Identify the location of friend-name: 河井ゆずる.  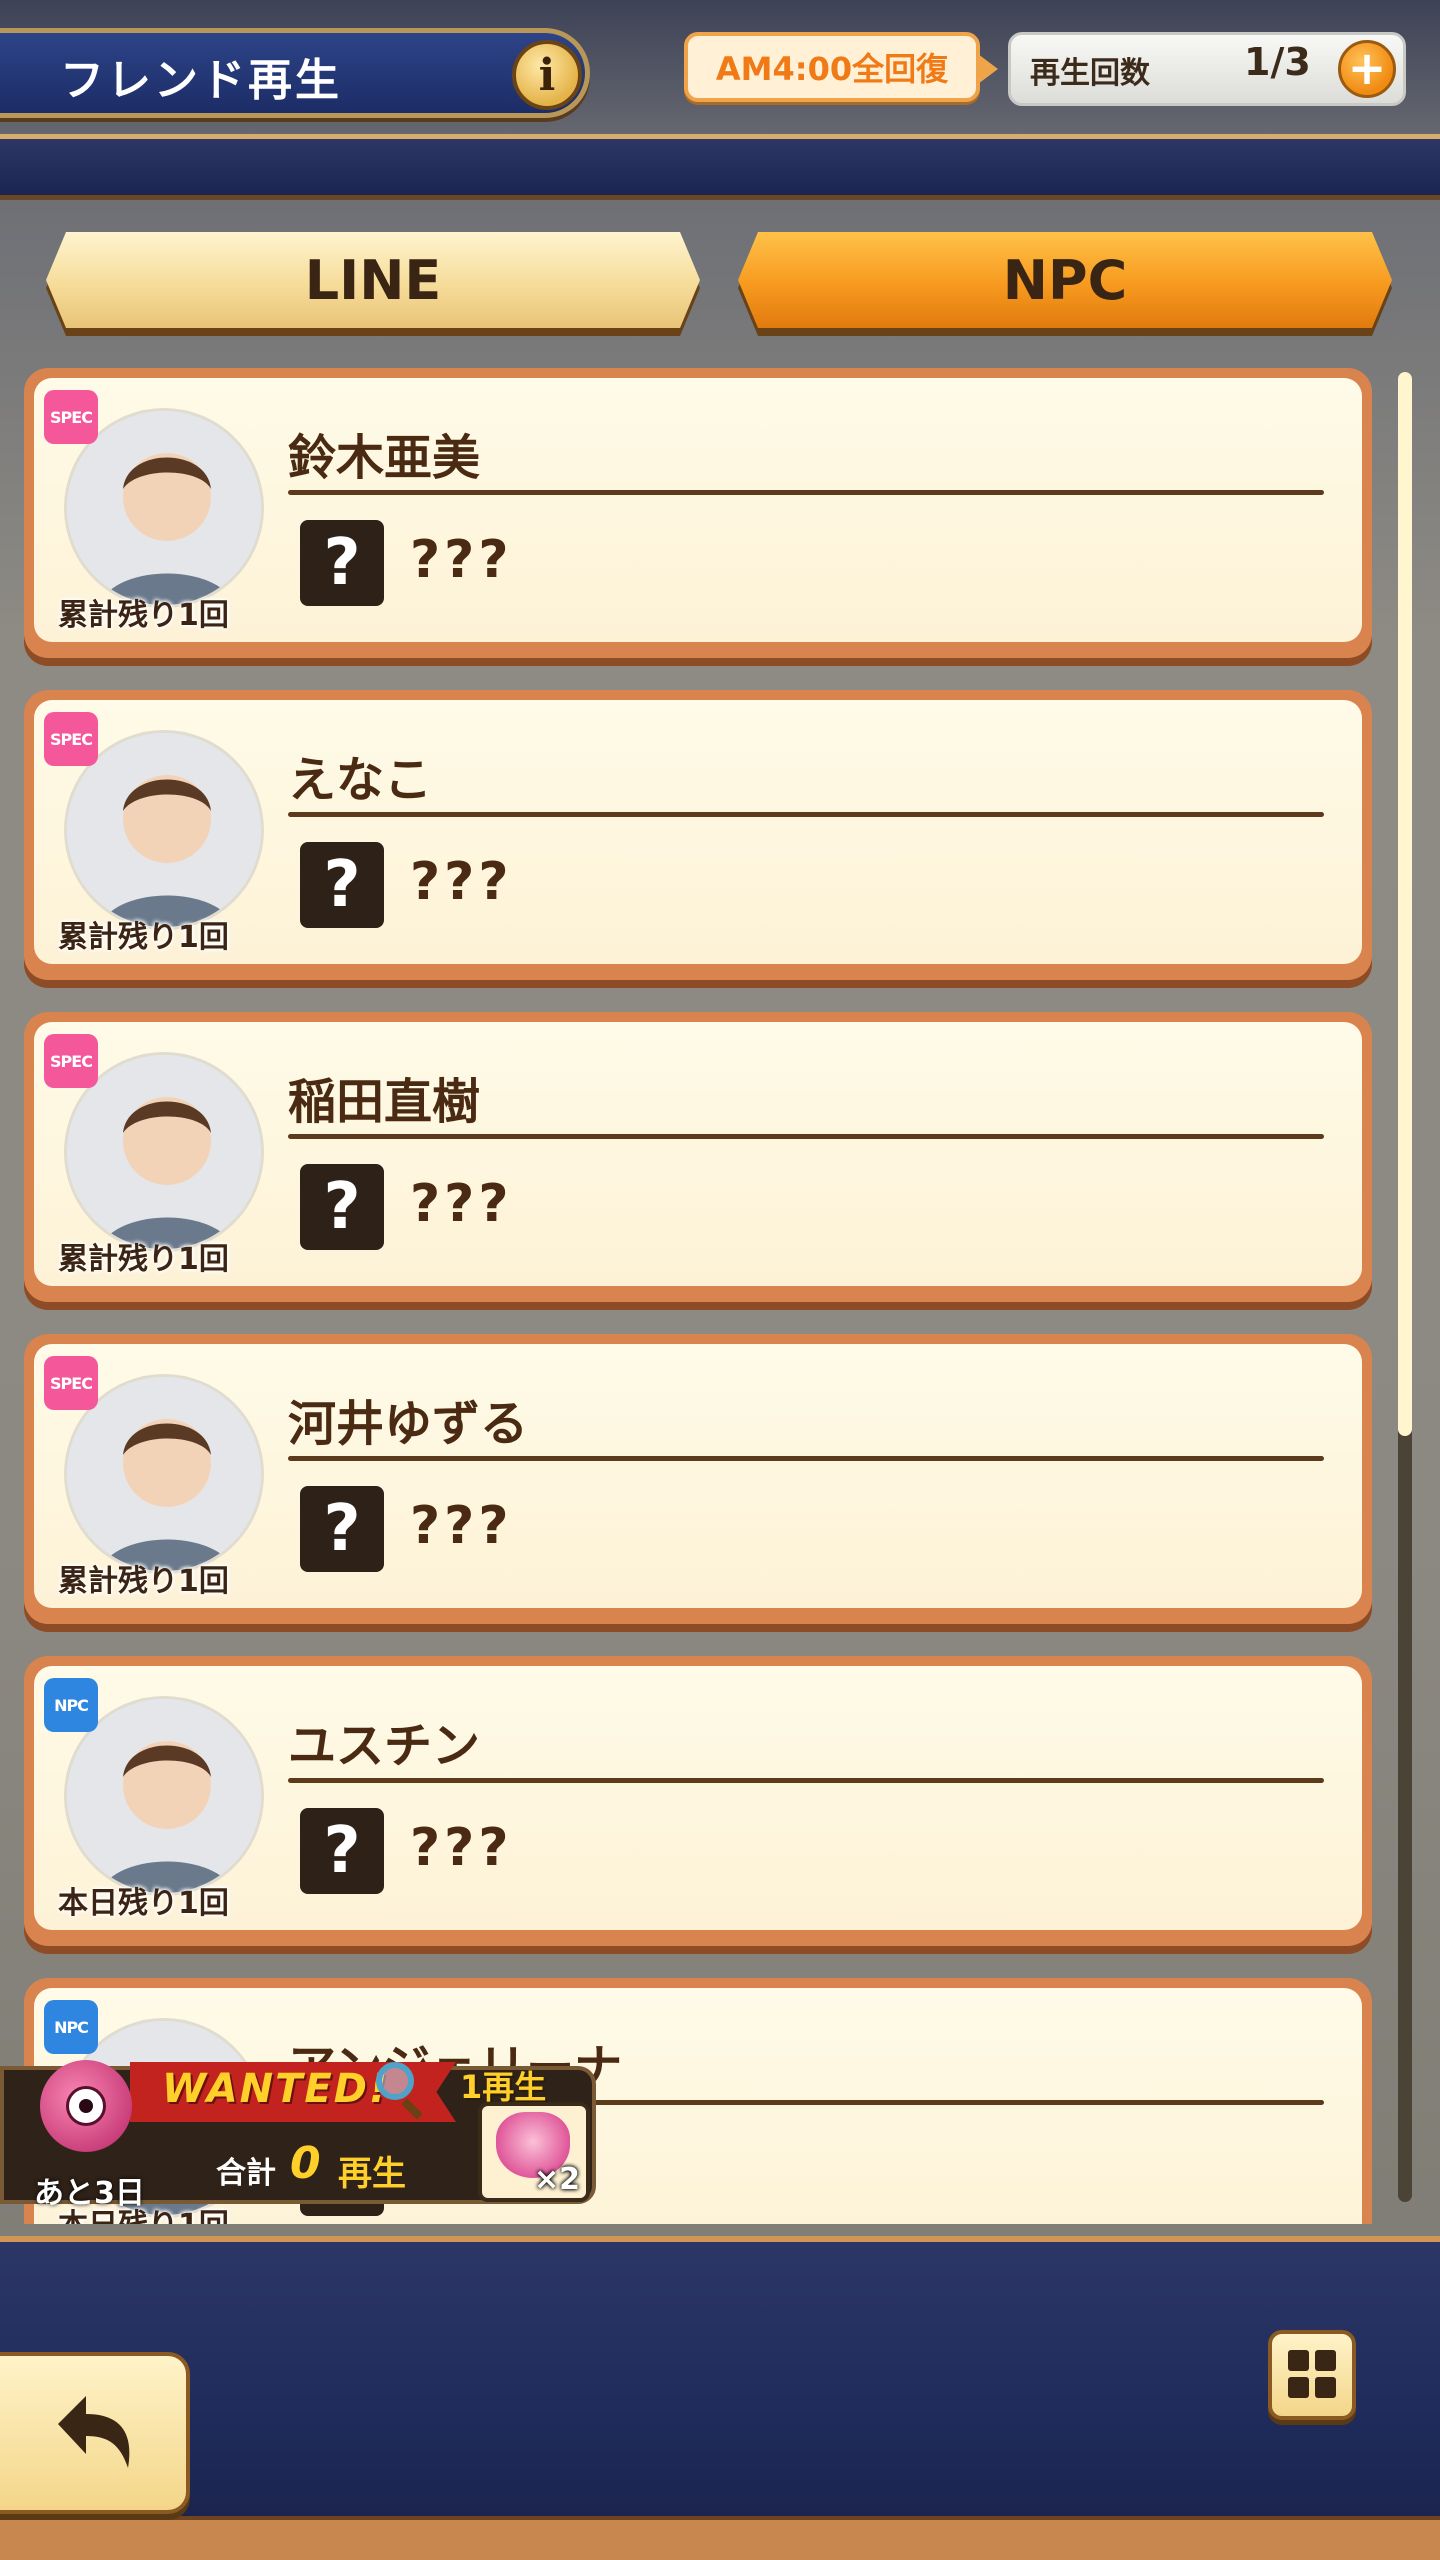
(408, 1424).